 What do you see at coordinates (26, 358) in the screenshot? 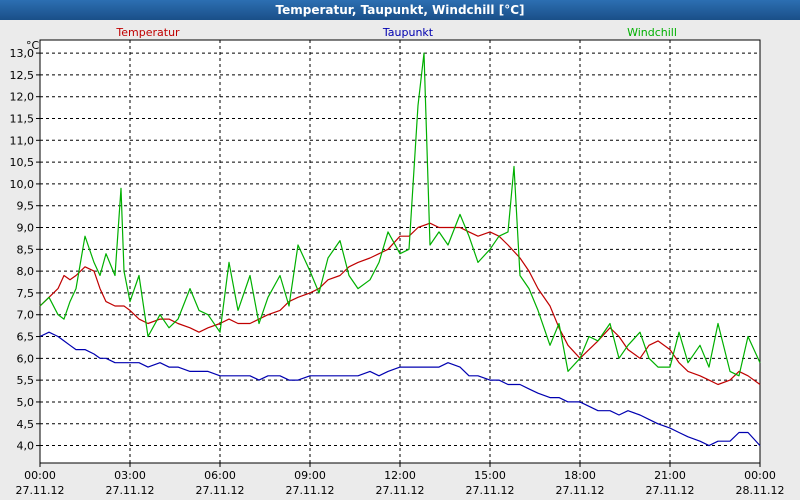
I see `y-tick-label: 6,0` at bounding box center [26, 358].